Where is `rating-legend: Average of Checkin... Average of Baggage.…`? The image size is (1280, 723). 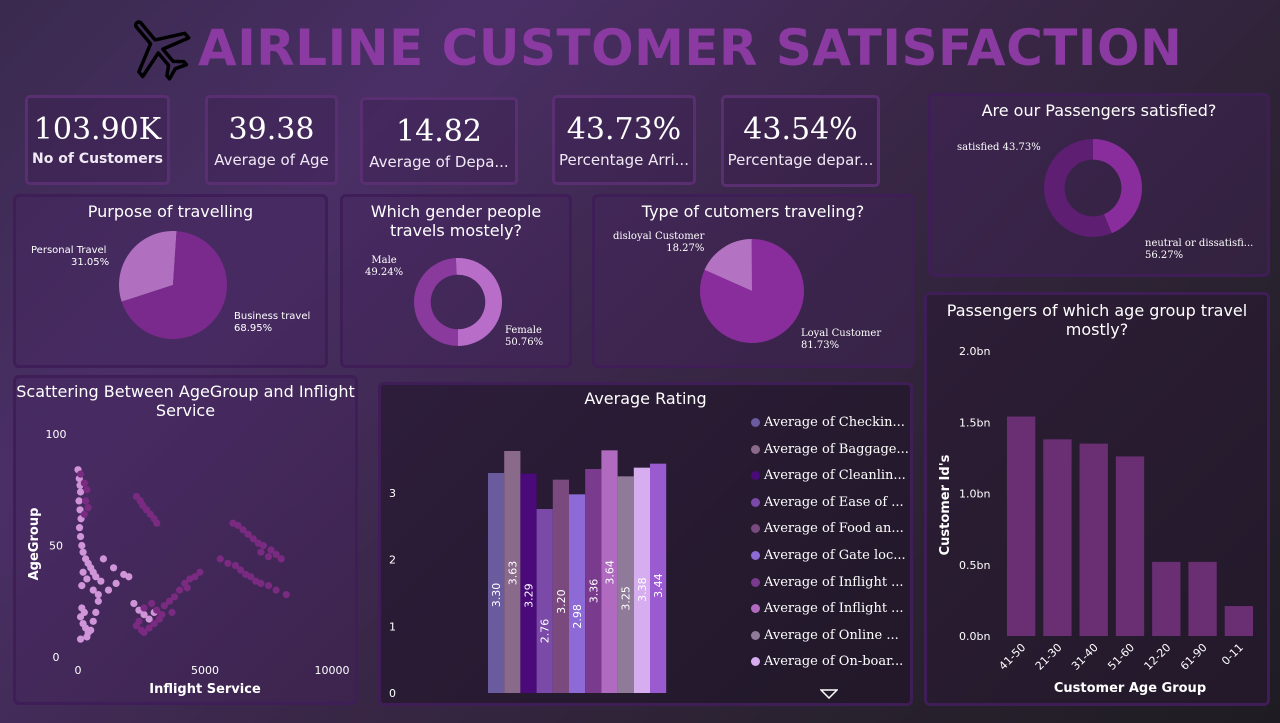 rating-legend: Average of Checkin... Average of Baggage.… is located at coordinates (831, 545).